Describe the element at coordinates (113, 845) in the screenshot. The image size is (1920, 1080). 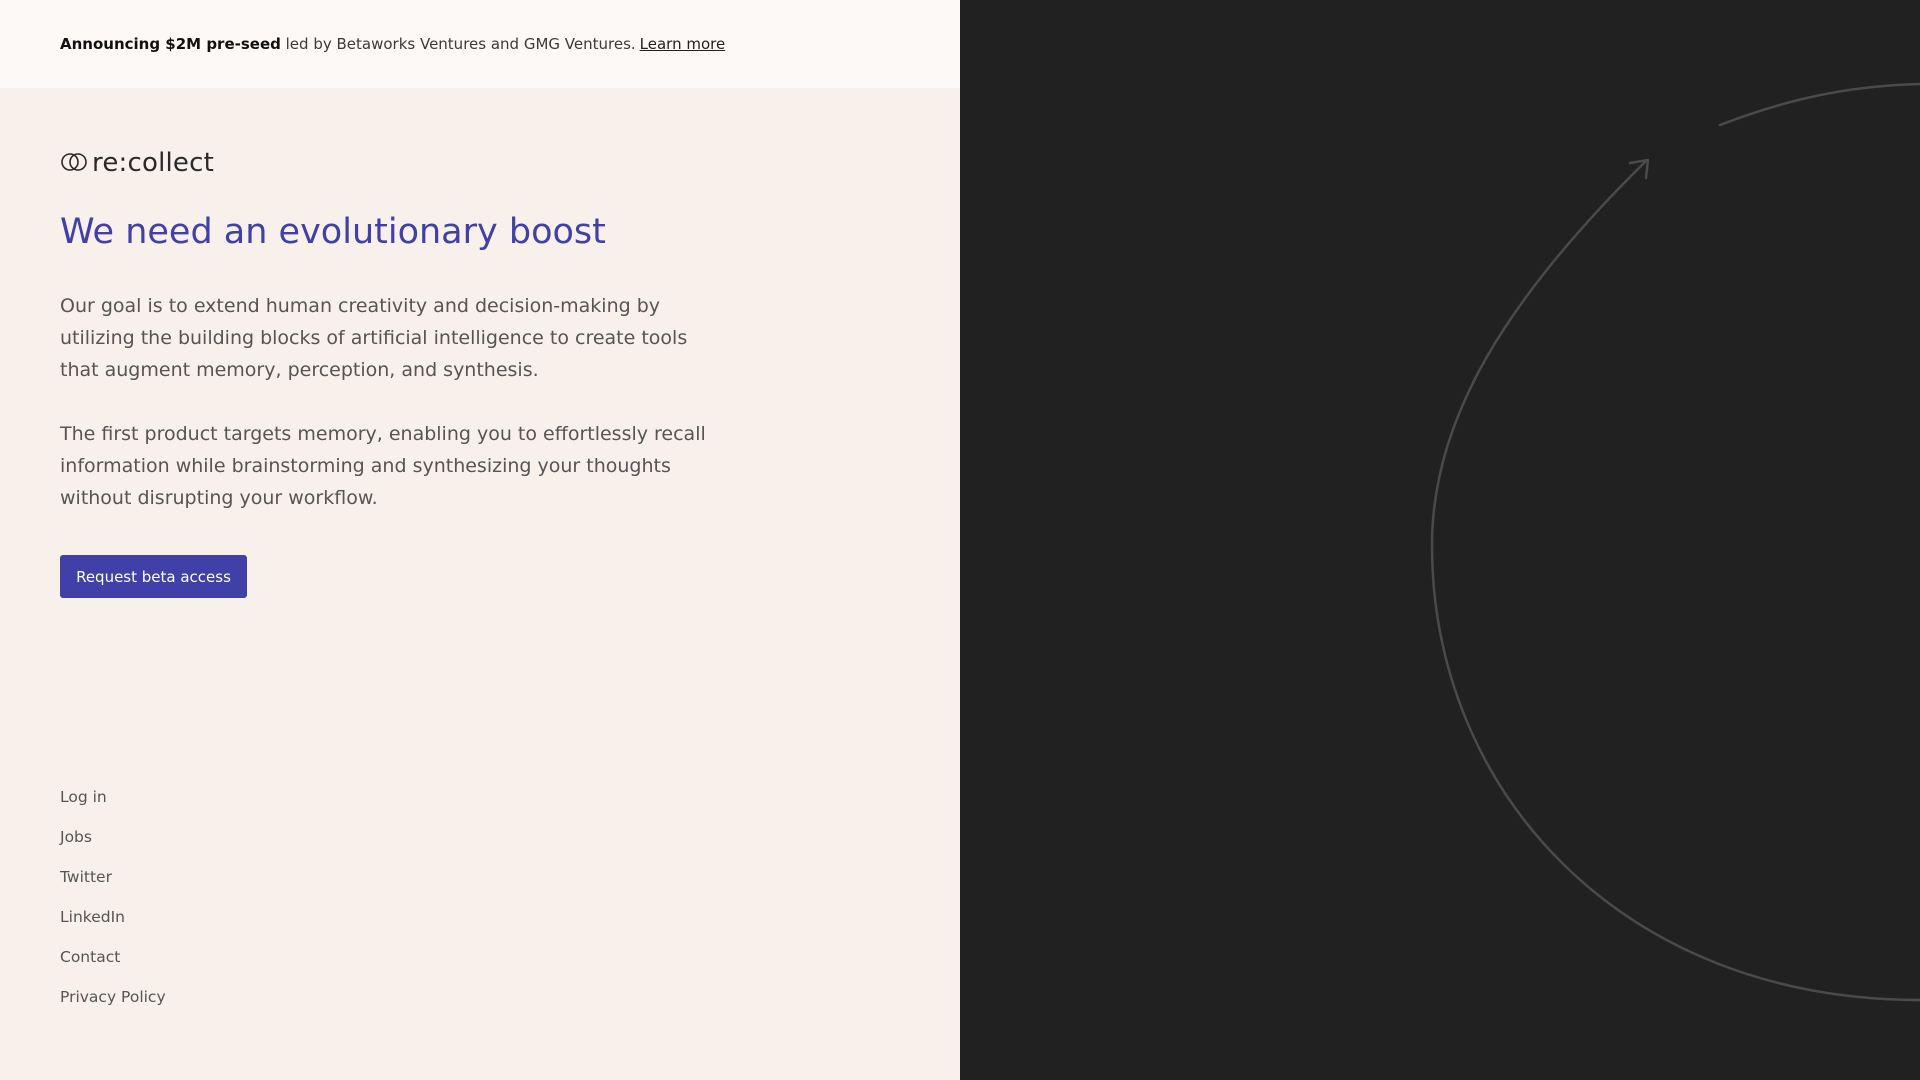
I see `footer-link-jobs: Jobs` at that location.